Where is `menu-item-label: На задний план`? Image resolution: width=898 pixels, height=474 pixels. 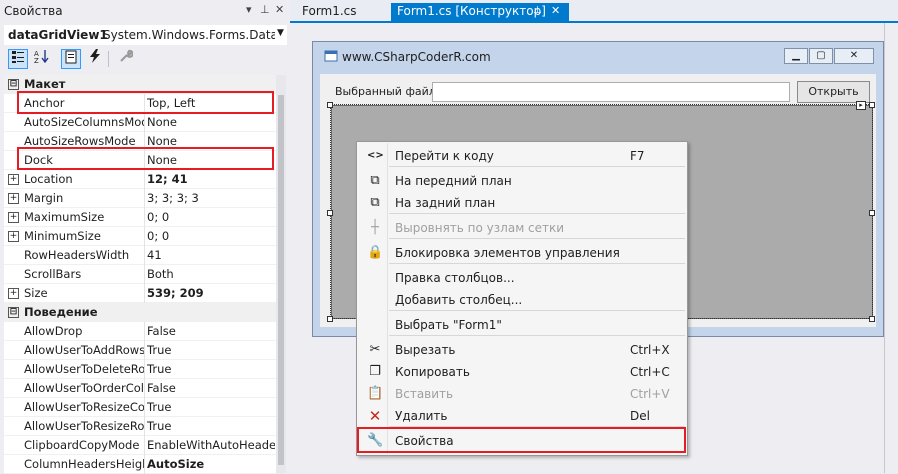
menu-item-label: На задний план is located at coordinates (445, 203).